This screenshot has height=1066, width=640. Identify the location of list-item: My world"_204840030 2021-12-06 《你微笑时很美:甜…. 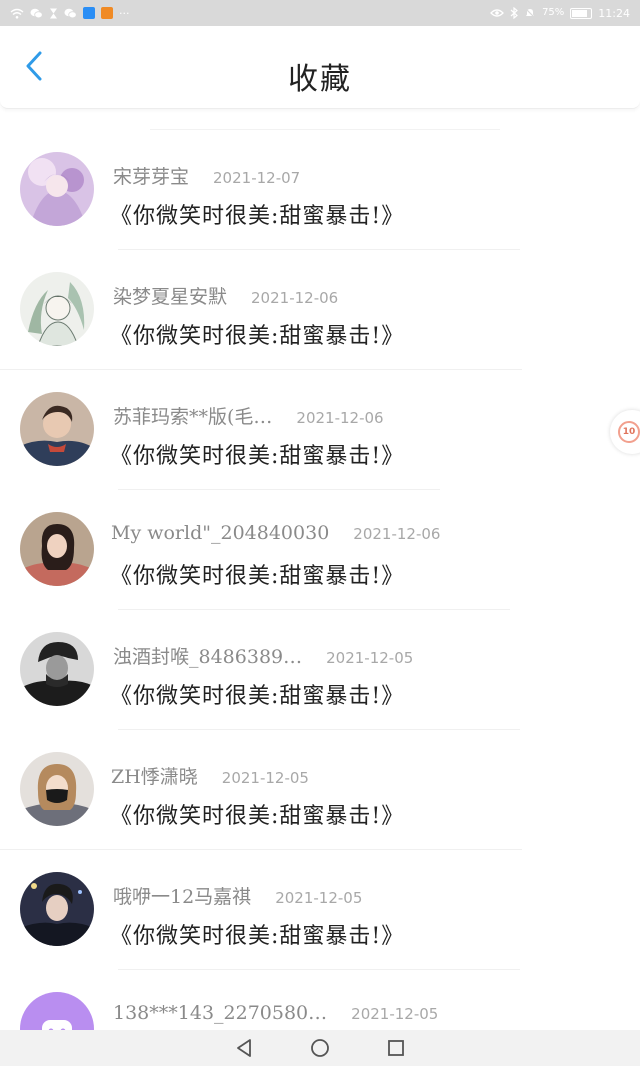
(320, 550).